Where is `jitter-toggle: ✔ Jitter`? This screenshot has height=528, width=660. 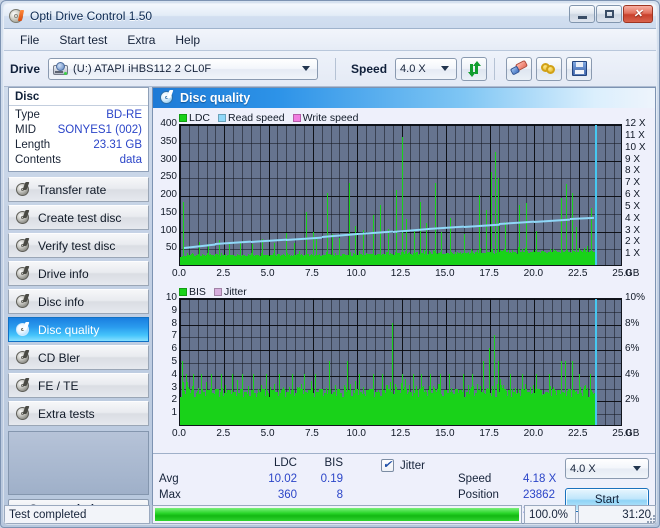 jitter-toggle: ✔ Jitter is located at coordinates (403, 465).